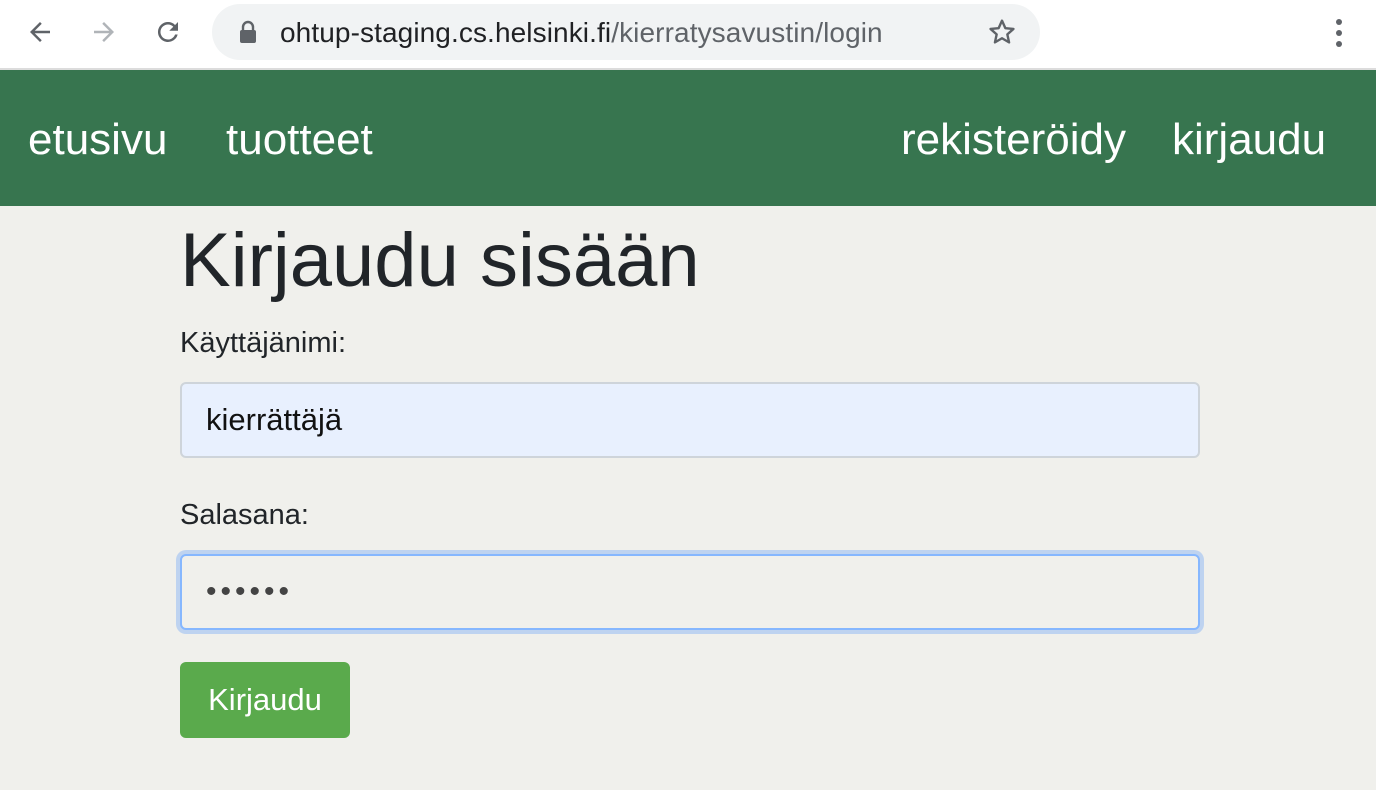 This screenshot has height=790, width=1376. I want to click on back-button, so click(40, 32).